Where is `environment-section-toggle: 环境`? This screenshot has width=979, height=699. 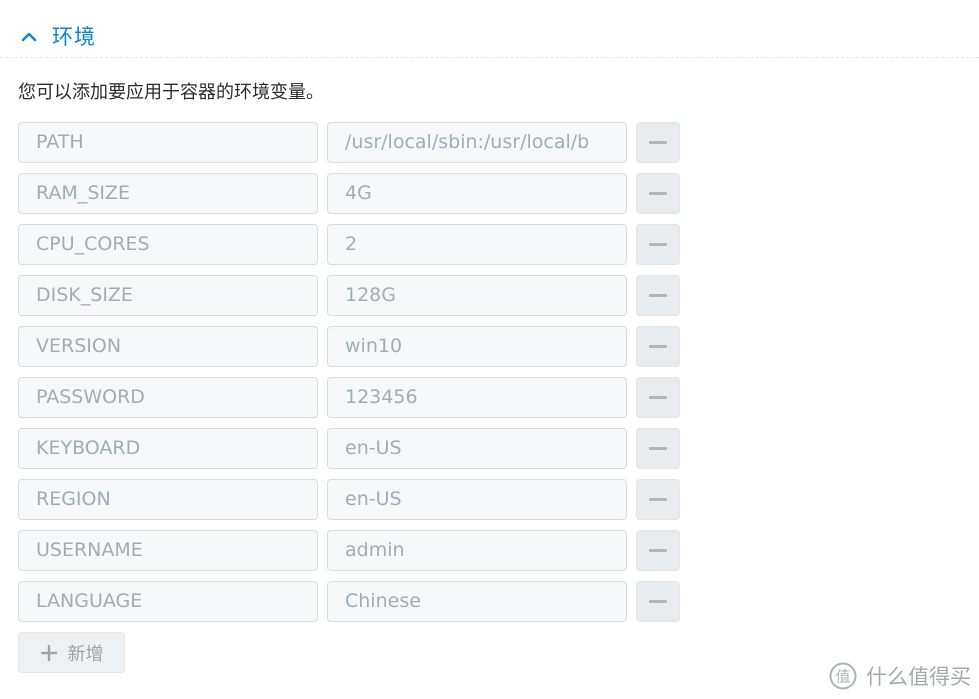
environment-section-toggle: 环境 is located at coordinates (58, 37).